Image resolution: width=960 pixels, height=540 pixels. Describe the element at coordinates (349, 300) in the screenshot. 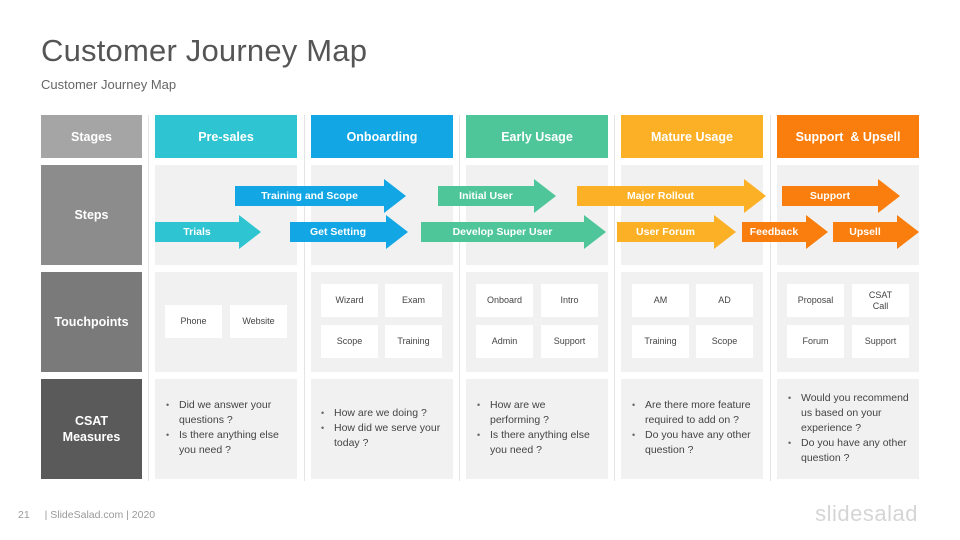

I see `touchpoint-box: Wizard` at that location.